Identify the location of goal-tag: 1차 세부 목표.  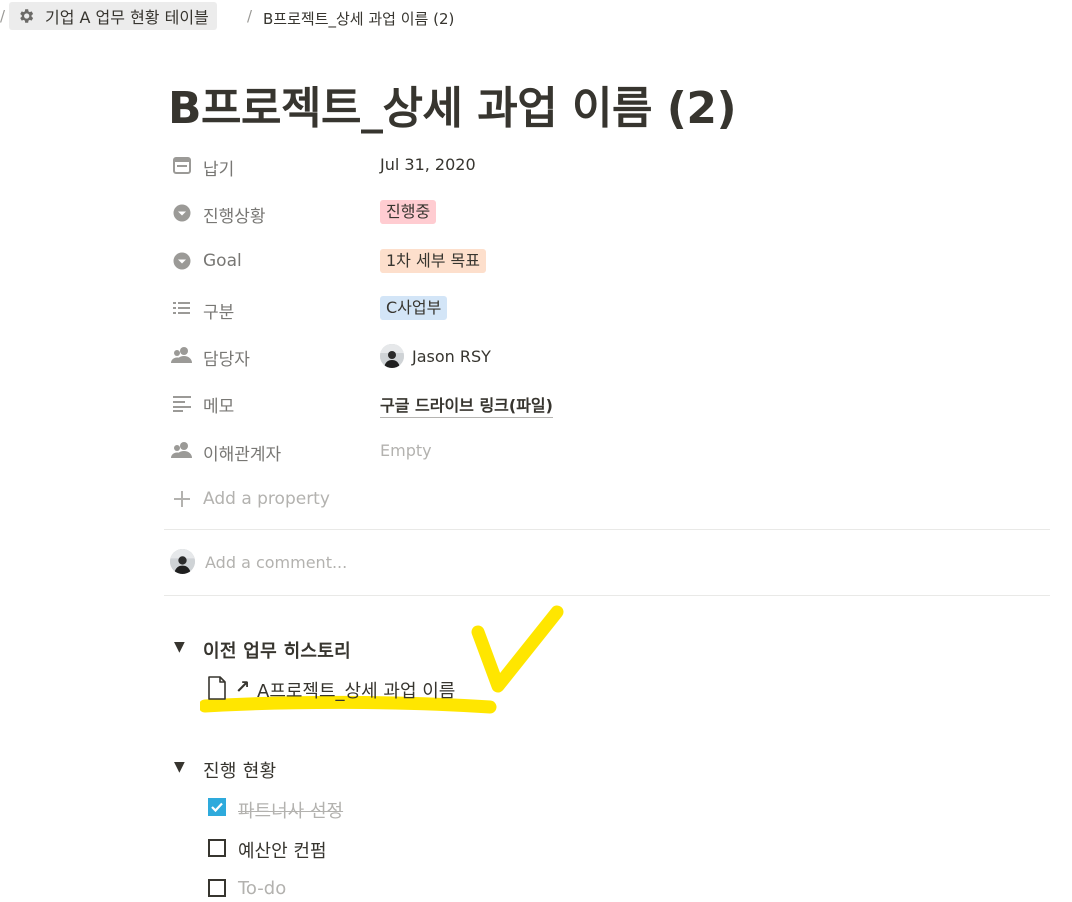
(433, 261).